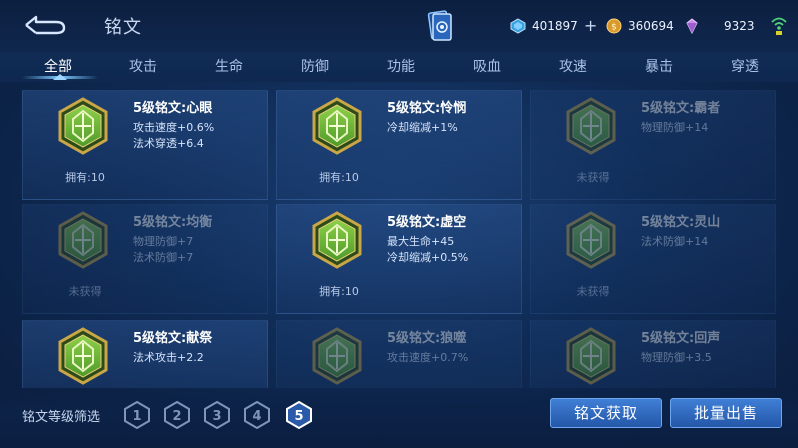 The image size is (798, 448). Describe the element at coordinates (315, 66) in the screenshot. I see `tab-defense: 防御` at that location.